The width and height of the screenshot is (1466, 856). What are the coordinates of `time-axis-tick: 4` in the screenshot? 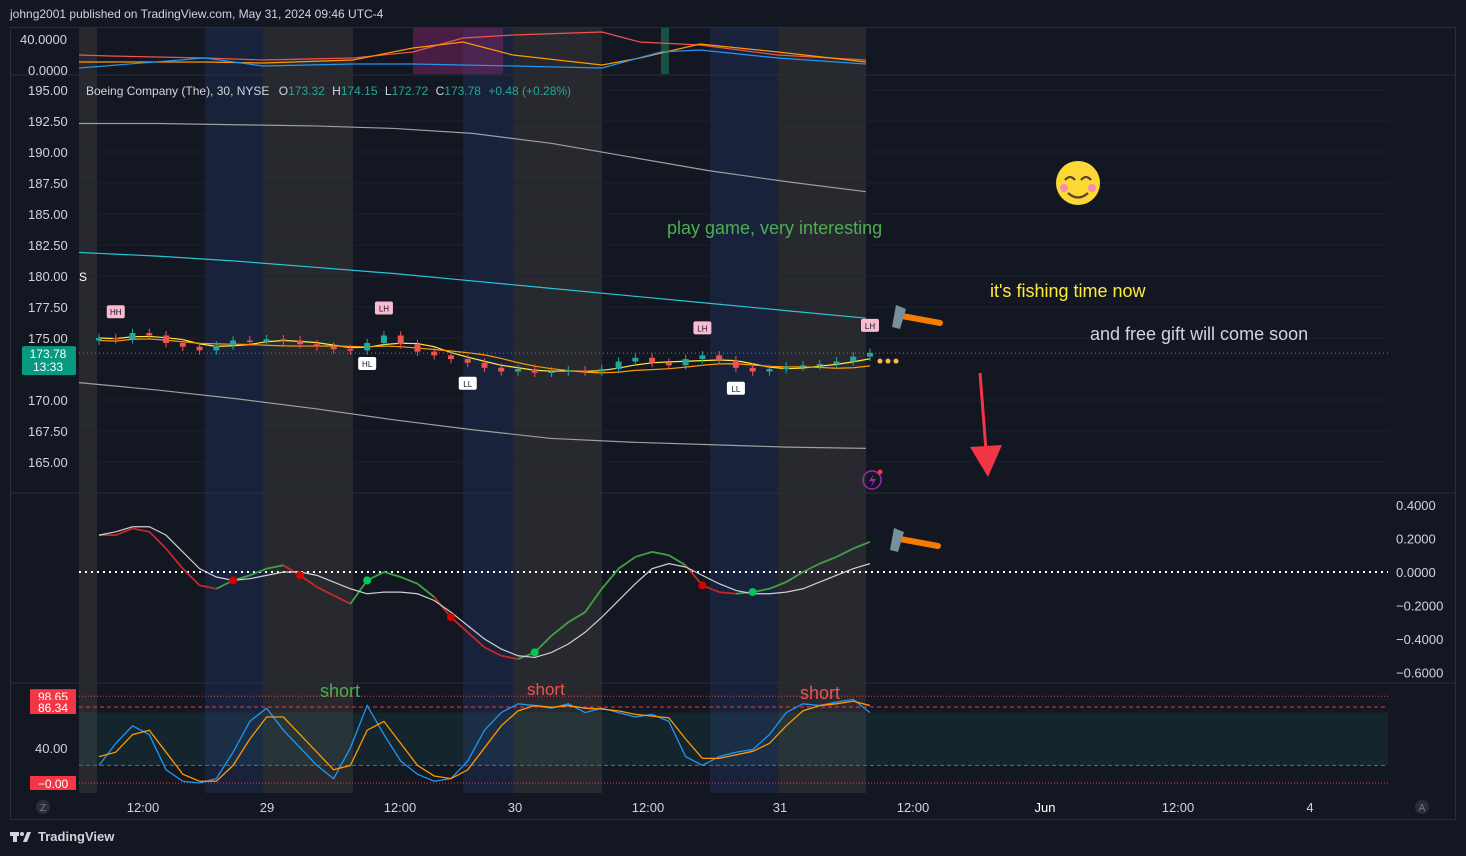 It's located at (1309, 807).